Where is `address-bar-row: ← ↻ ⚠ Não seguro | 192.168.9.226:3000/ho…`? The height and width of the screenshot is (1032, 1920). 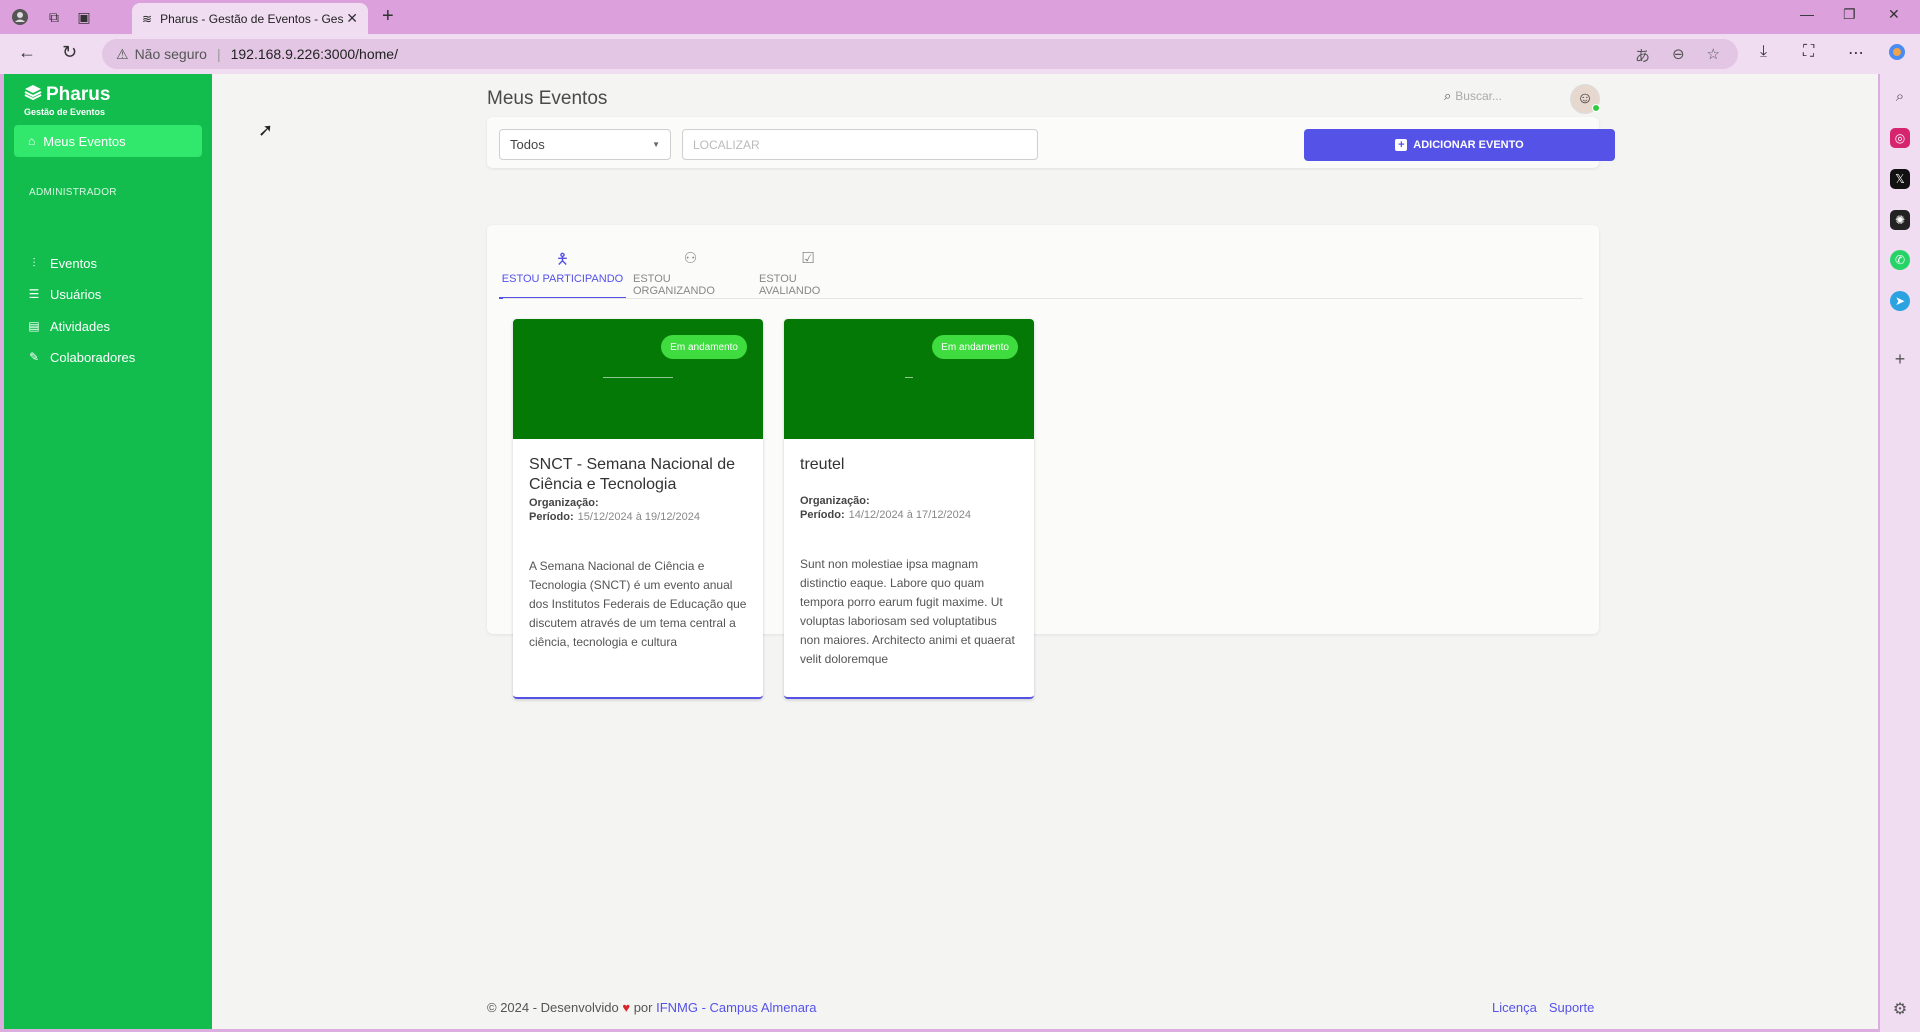 address-bar-row: ← ↻ ⚠ Não seguro | 192.168.9.226:3000/ho… is located at coordinates (960, 54).